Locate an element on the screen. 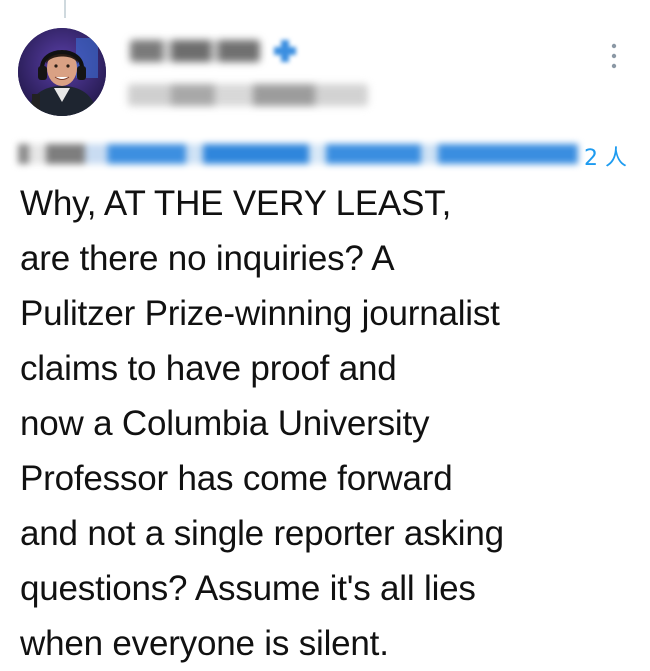 Image resolution: width=650 pixels, height=671 pixels. verified-badge-icon is located at coordinates (285, 51).